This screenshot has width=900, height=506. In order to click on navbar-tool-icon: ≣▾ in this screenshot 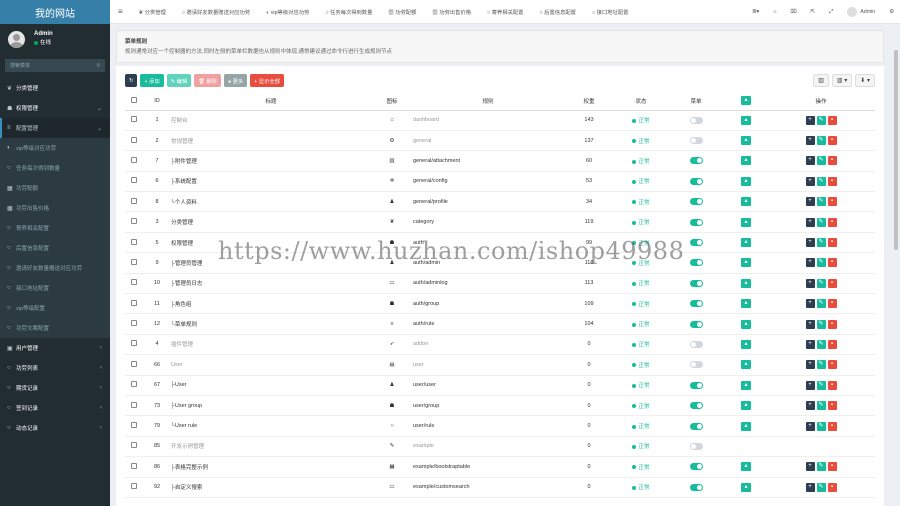, I will do `click(755, 12)`.